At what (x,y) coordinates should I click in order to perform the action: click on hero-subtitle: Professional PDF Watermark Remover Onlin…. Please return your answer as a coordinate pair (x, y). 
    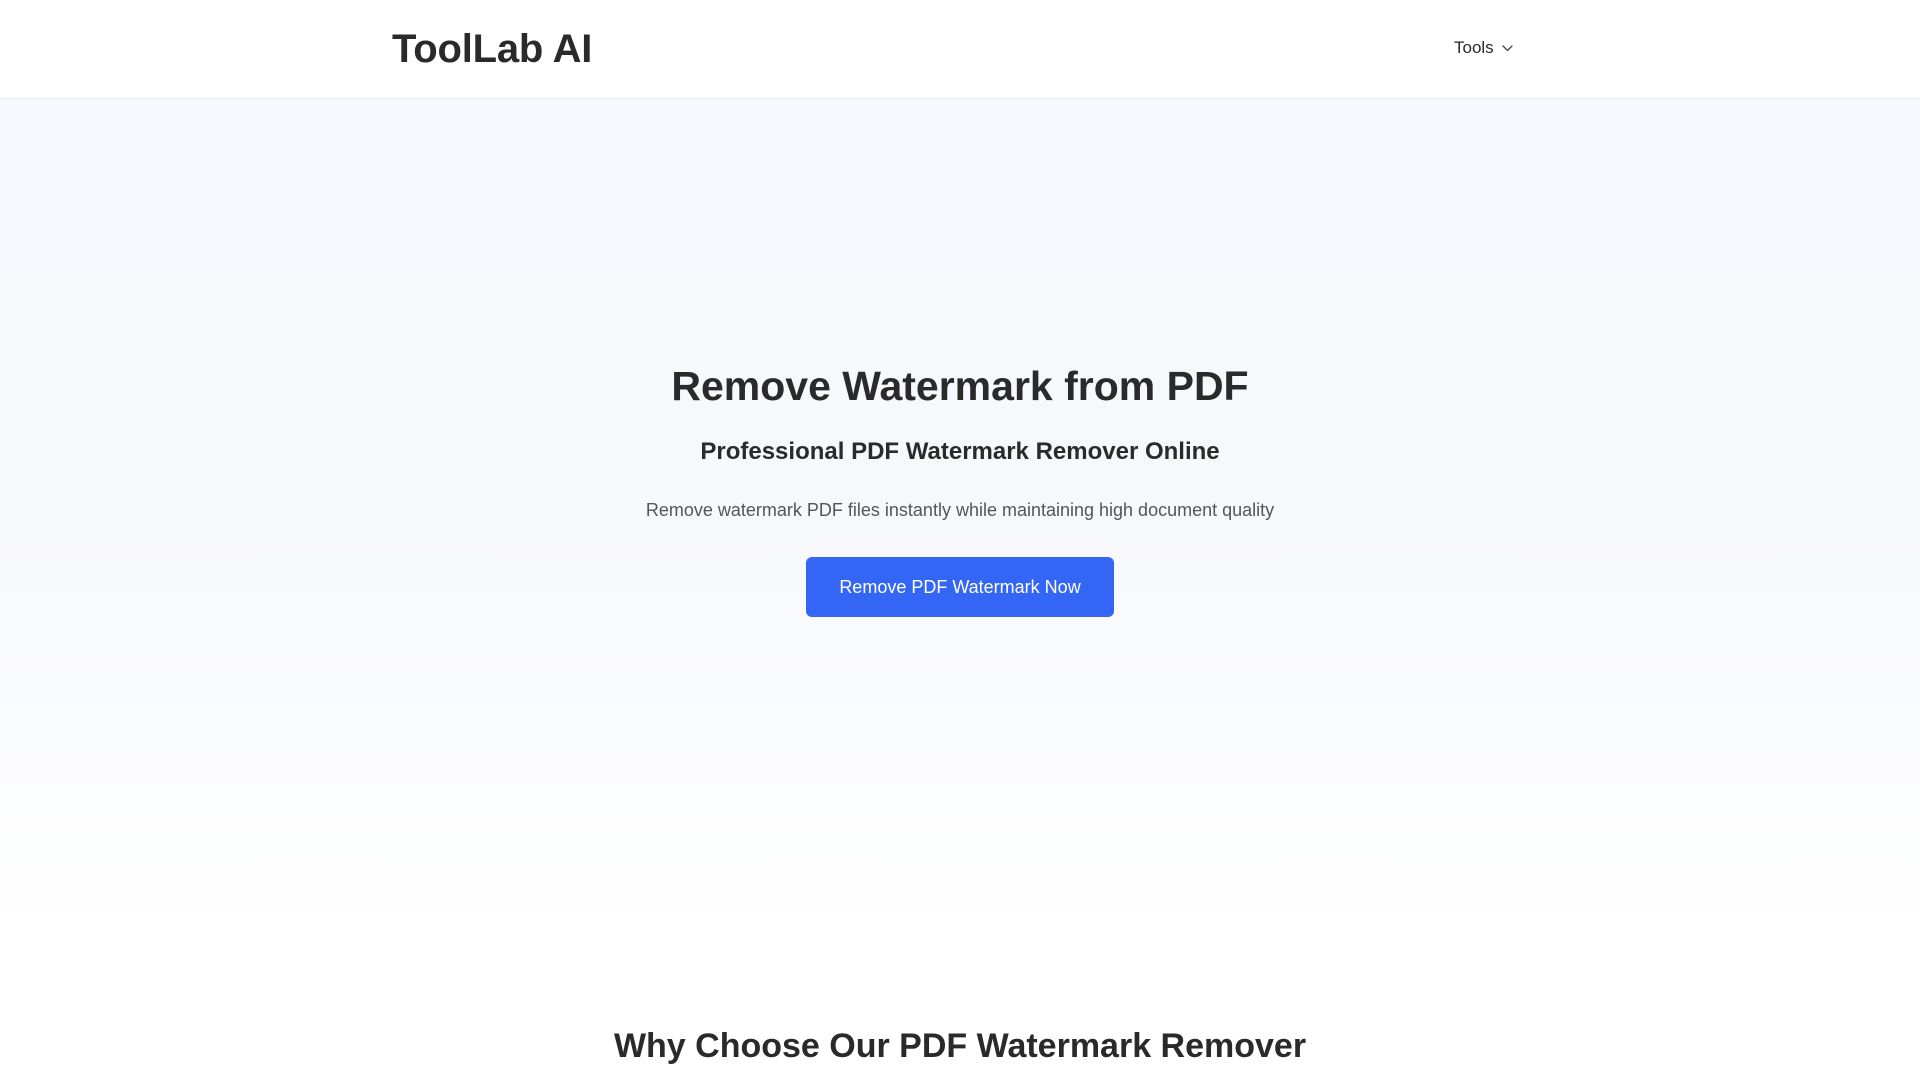
    Looking at the image, I should click on (960, 451).